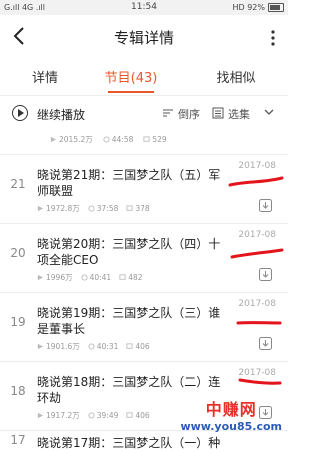 The image size is (320, 451). I want to click on playlist-toolbar: 继续播放 倒序 选集, so click(144, 114).